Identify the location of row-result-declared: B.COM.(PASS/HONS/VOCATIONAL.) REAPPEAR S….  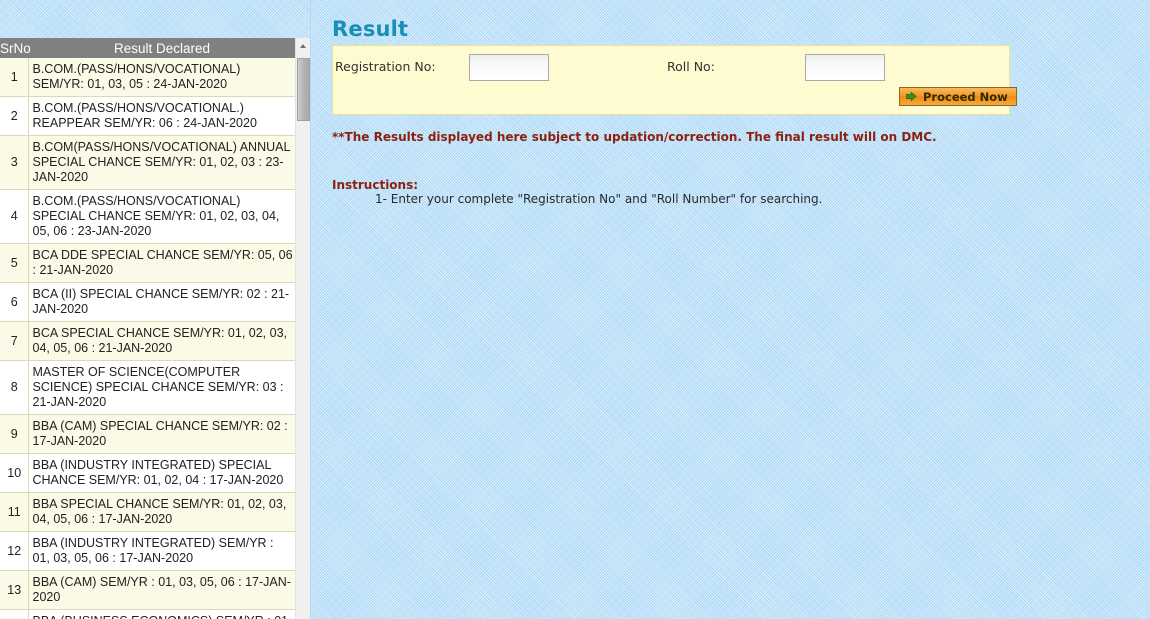
(162, 116).